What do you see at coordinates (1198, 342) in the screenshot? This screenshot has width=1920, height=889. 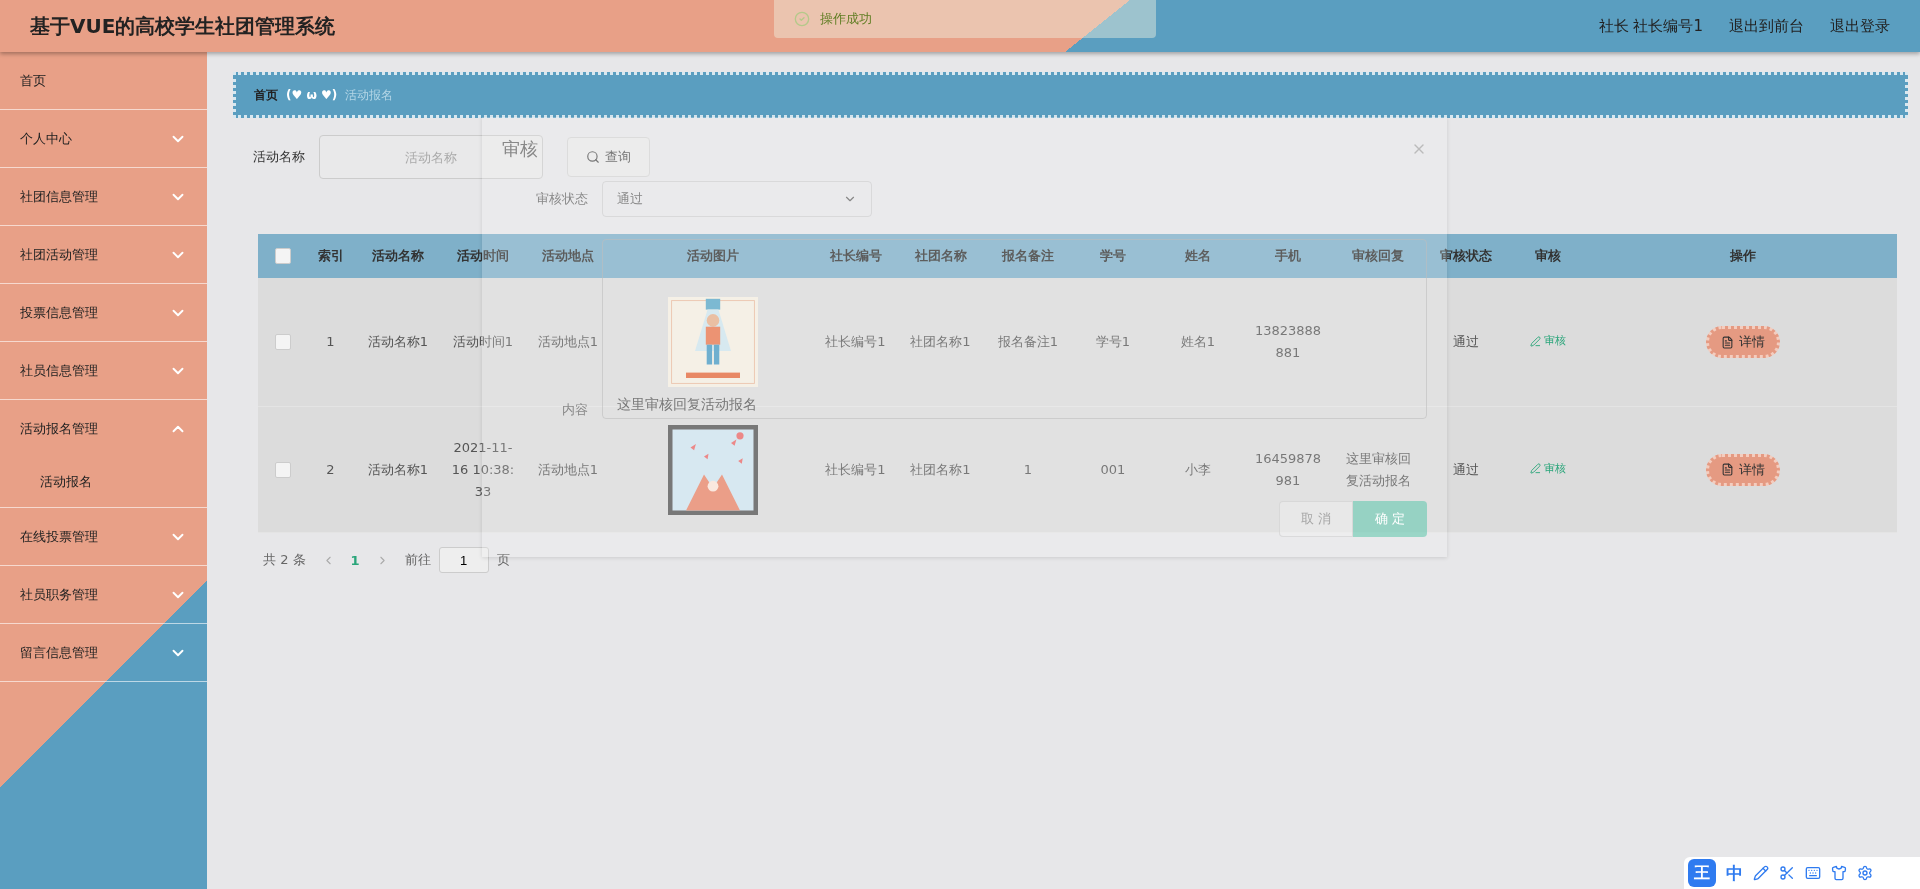 I see `table-cell-text: 姓名1` at bounding box center [1198, 342].